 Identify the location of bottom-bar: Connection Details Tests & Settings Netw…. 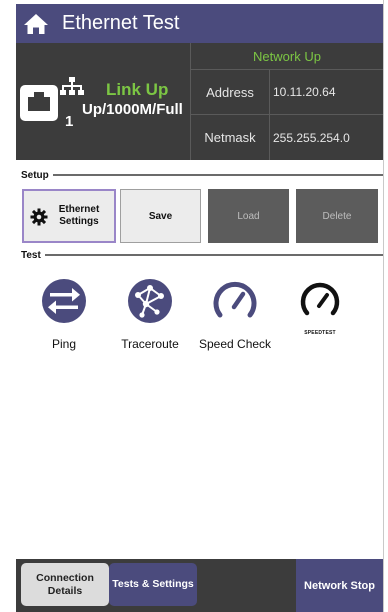
(199, 585).